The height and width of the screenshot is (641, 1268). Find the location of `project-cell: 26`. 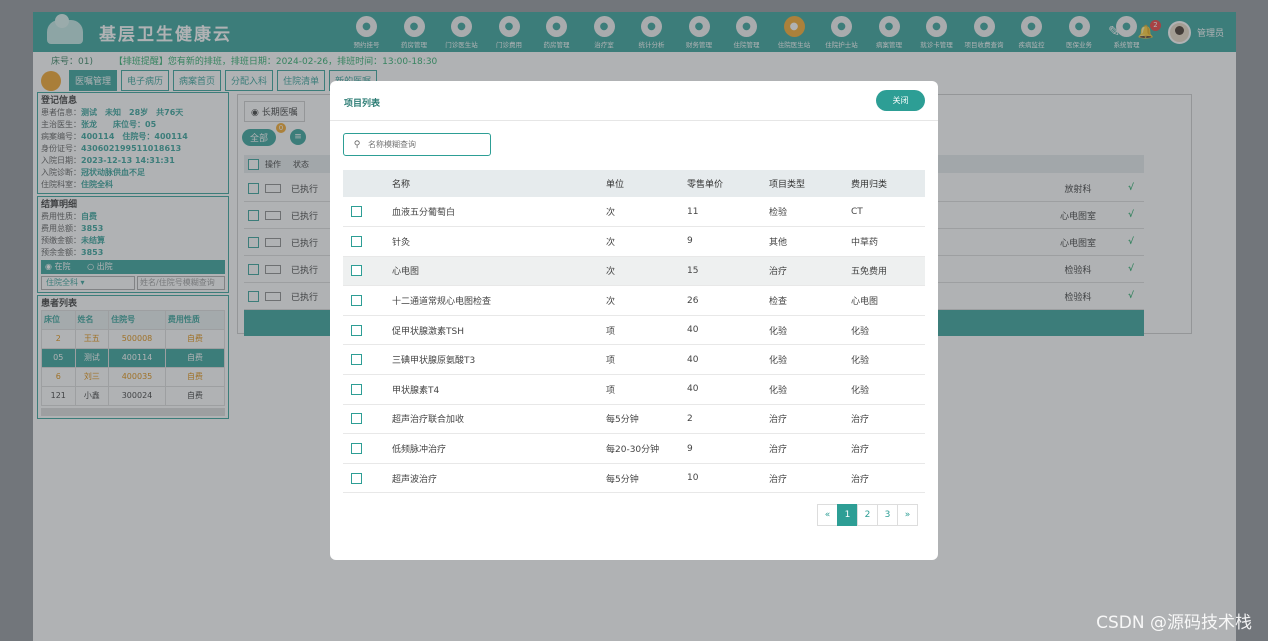

project-cell: 26 is located at coordinates (728, 300).